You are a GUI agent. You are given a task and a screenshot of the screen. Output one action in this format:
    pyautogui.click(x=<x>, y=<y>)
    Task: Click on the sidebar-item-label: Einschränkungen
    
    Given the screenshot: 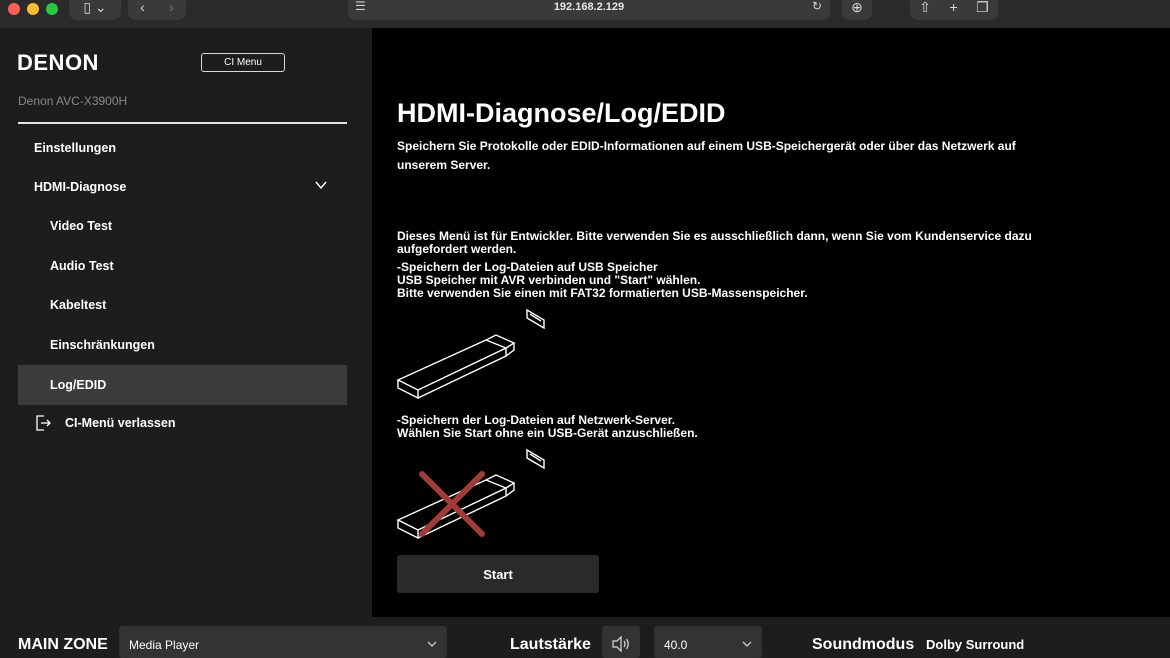 What is the action you would take?
    pyautogui.click(x=102, y=345)
    